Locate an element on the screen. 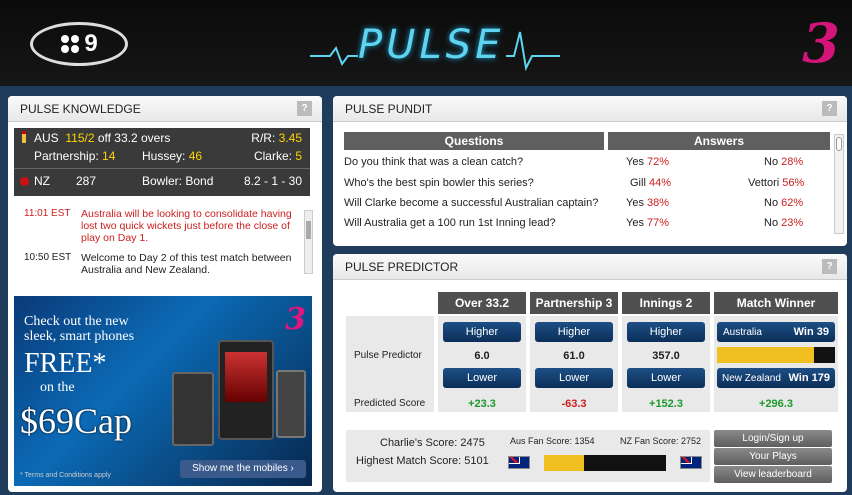 This screenshot has height=495, width=852. rr-value: 3.45 is located at coordinates (290, 138).